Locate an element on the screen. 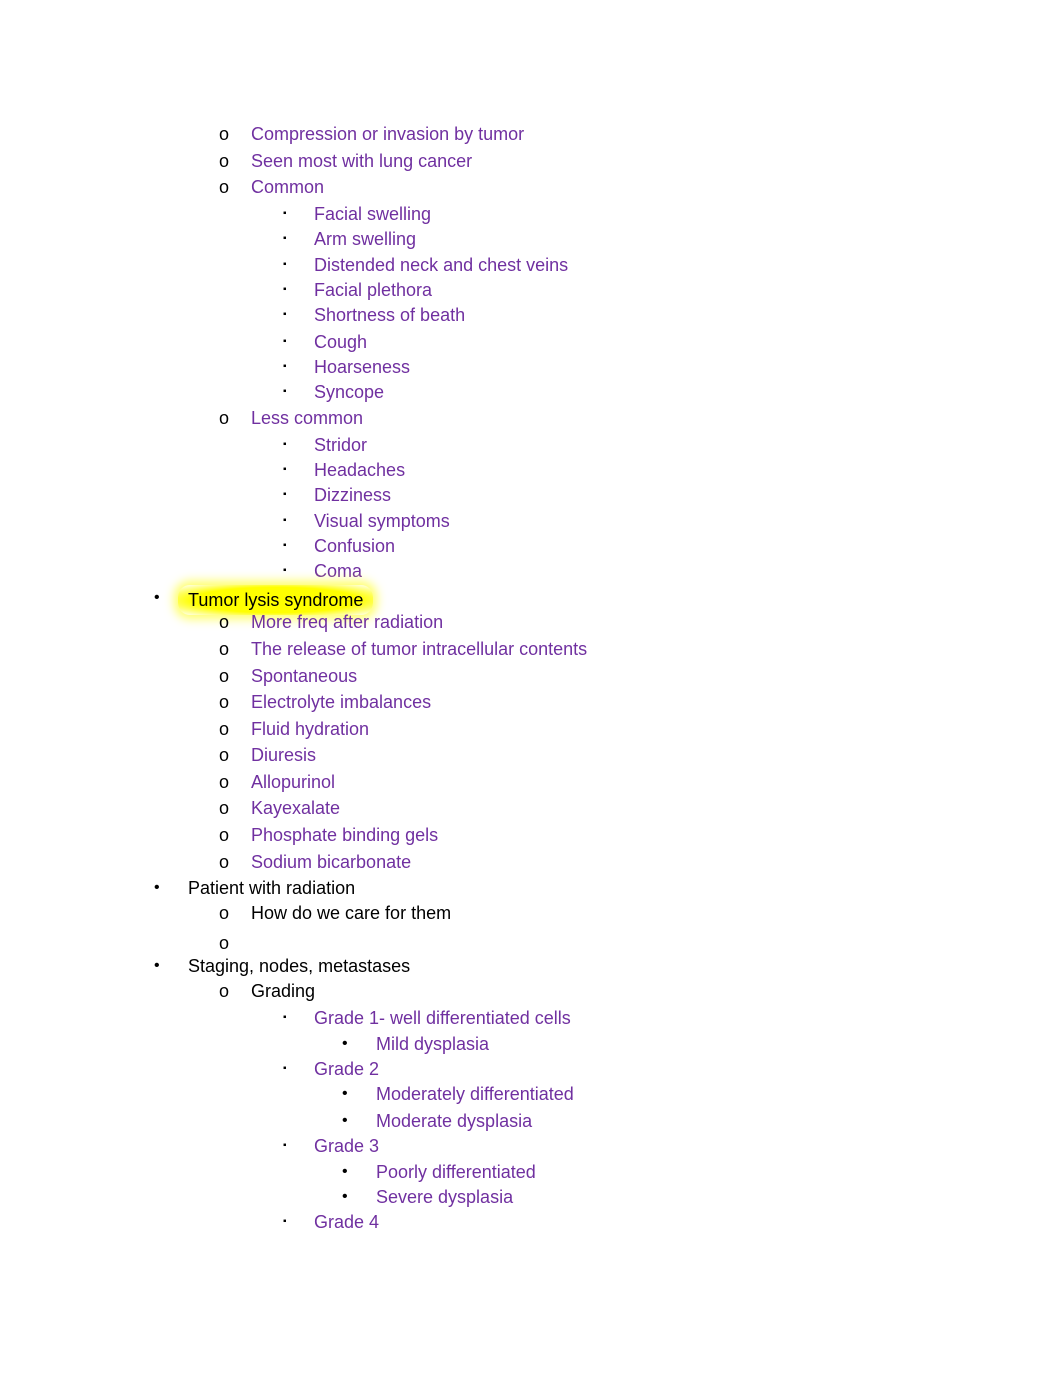 The width and height of the screenshot is (1062, 1376). list-item-text: Moderate dysplasia is located at coordinates (454, 1121).